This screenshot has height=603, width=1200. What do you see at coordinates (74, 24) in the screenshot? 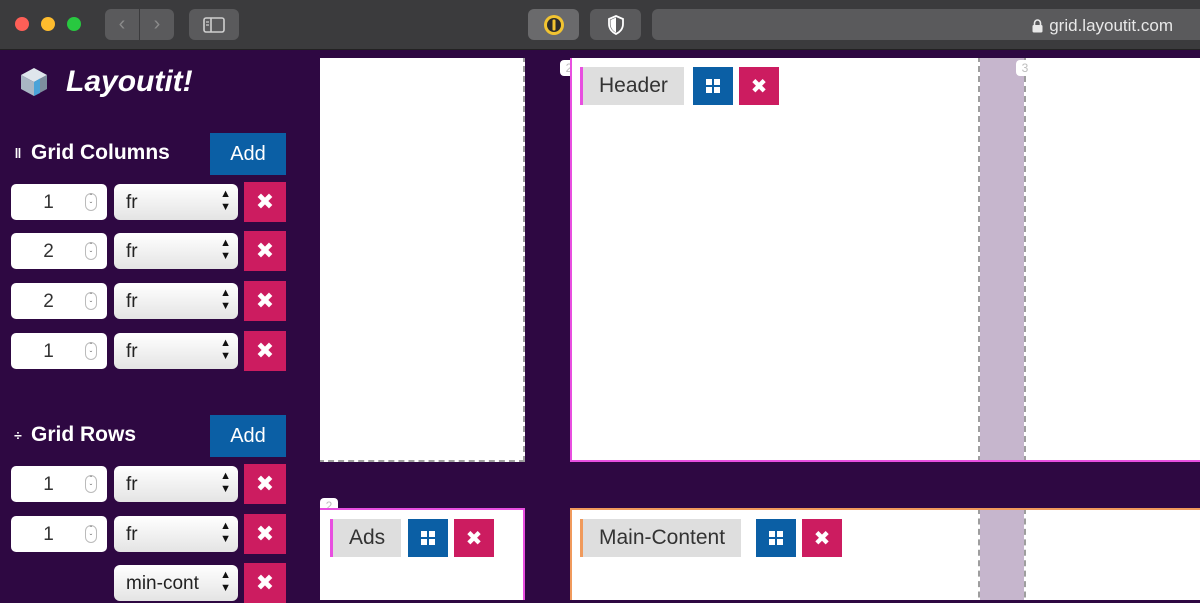
I see `fullscreen-window-button` at bounding box center [74, 24].